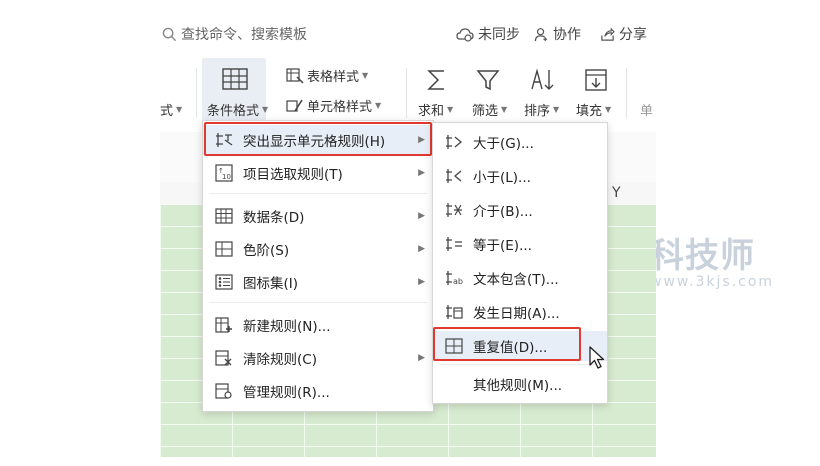 This screenshot has width=820, height=466. I want to click on command-search: 查找命令、搜索模板, so click(234, 34).